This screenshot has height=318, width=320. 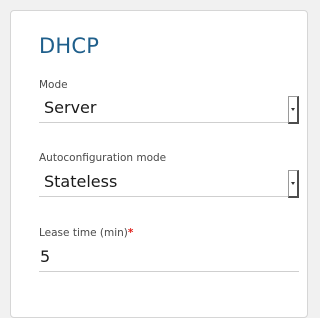 I want to click on autoconfiguration-mode-value: Stateless, so click(x=81, y=181).